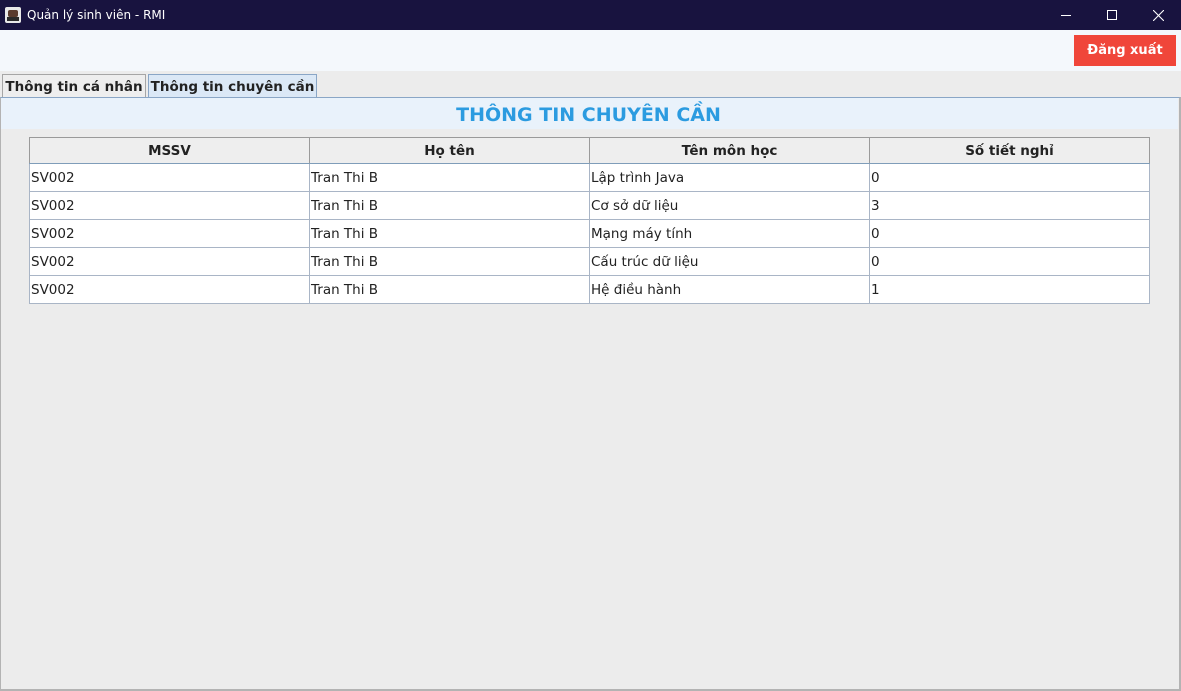  Describe the element at coordinates (1009, 205) in the screenshot. I see `cell-absent-periods: 3` at that location.